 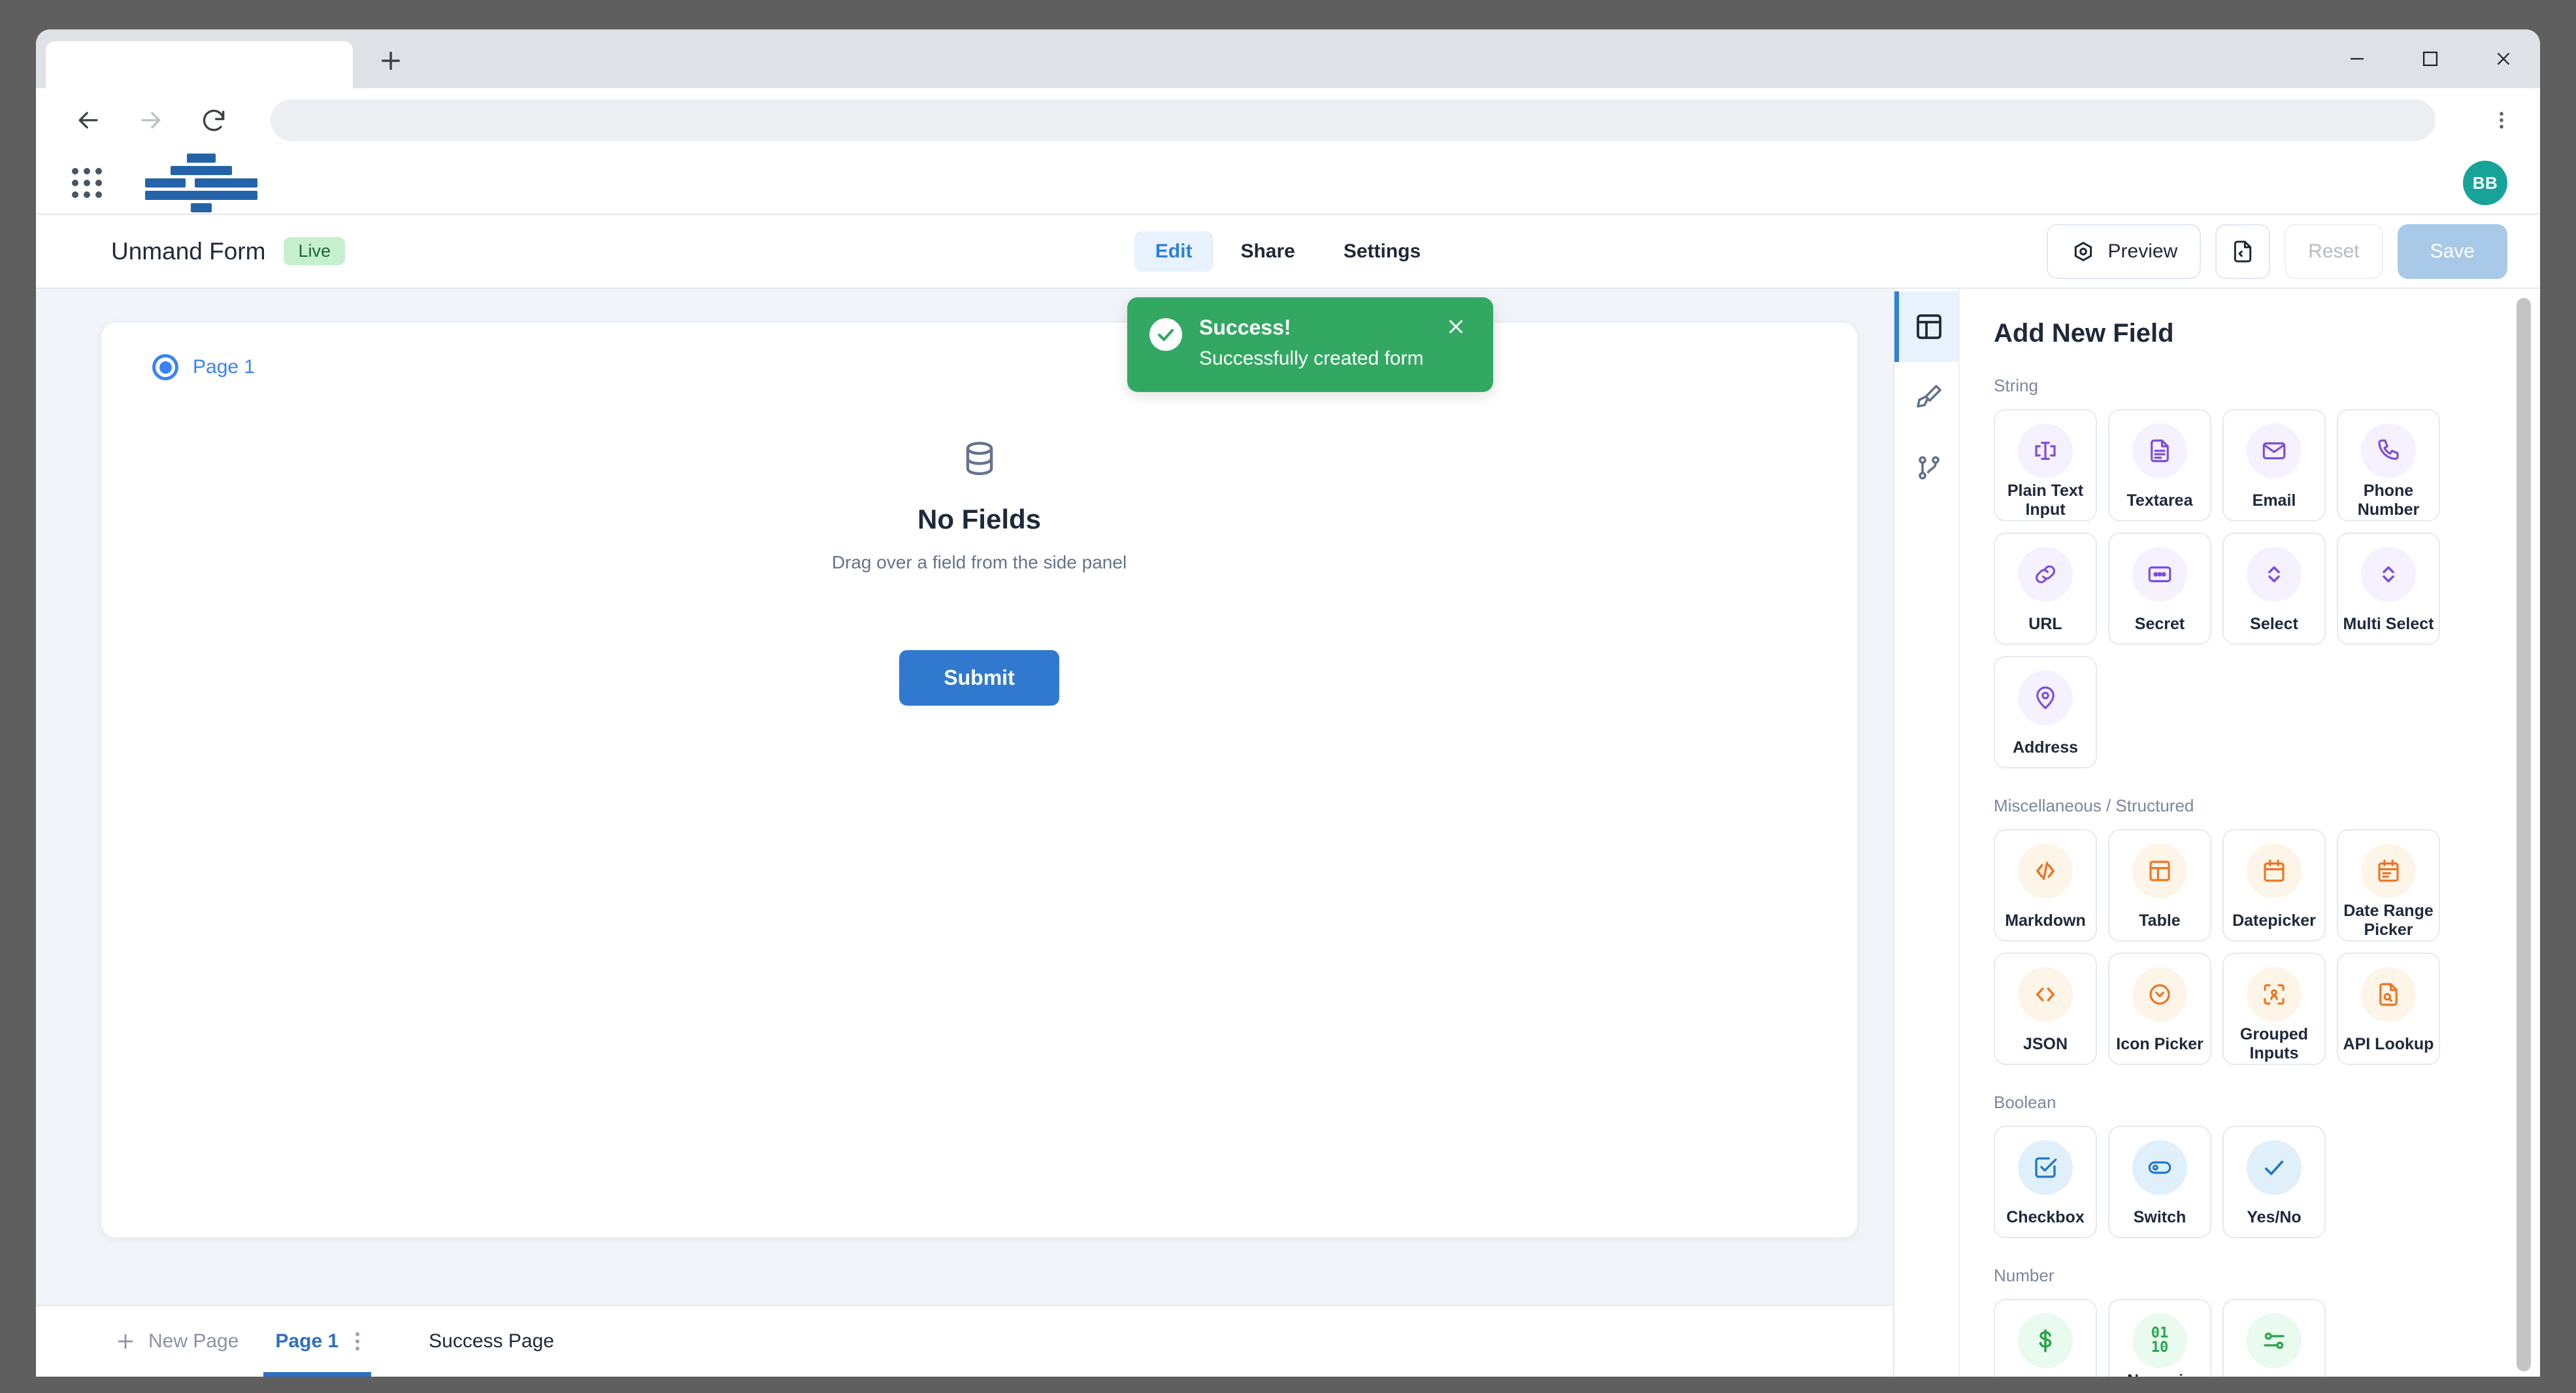 I want to click on sliders-icon, so click(x=2274, y=1341).